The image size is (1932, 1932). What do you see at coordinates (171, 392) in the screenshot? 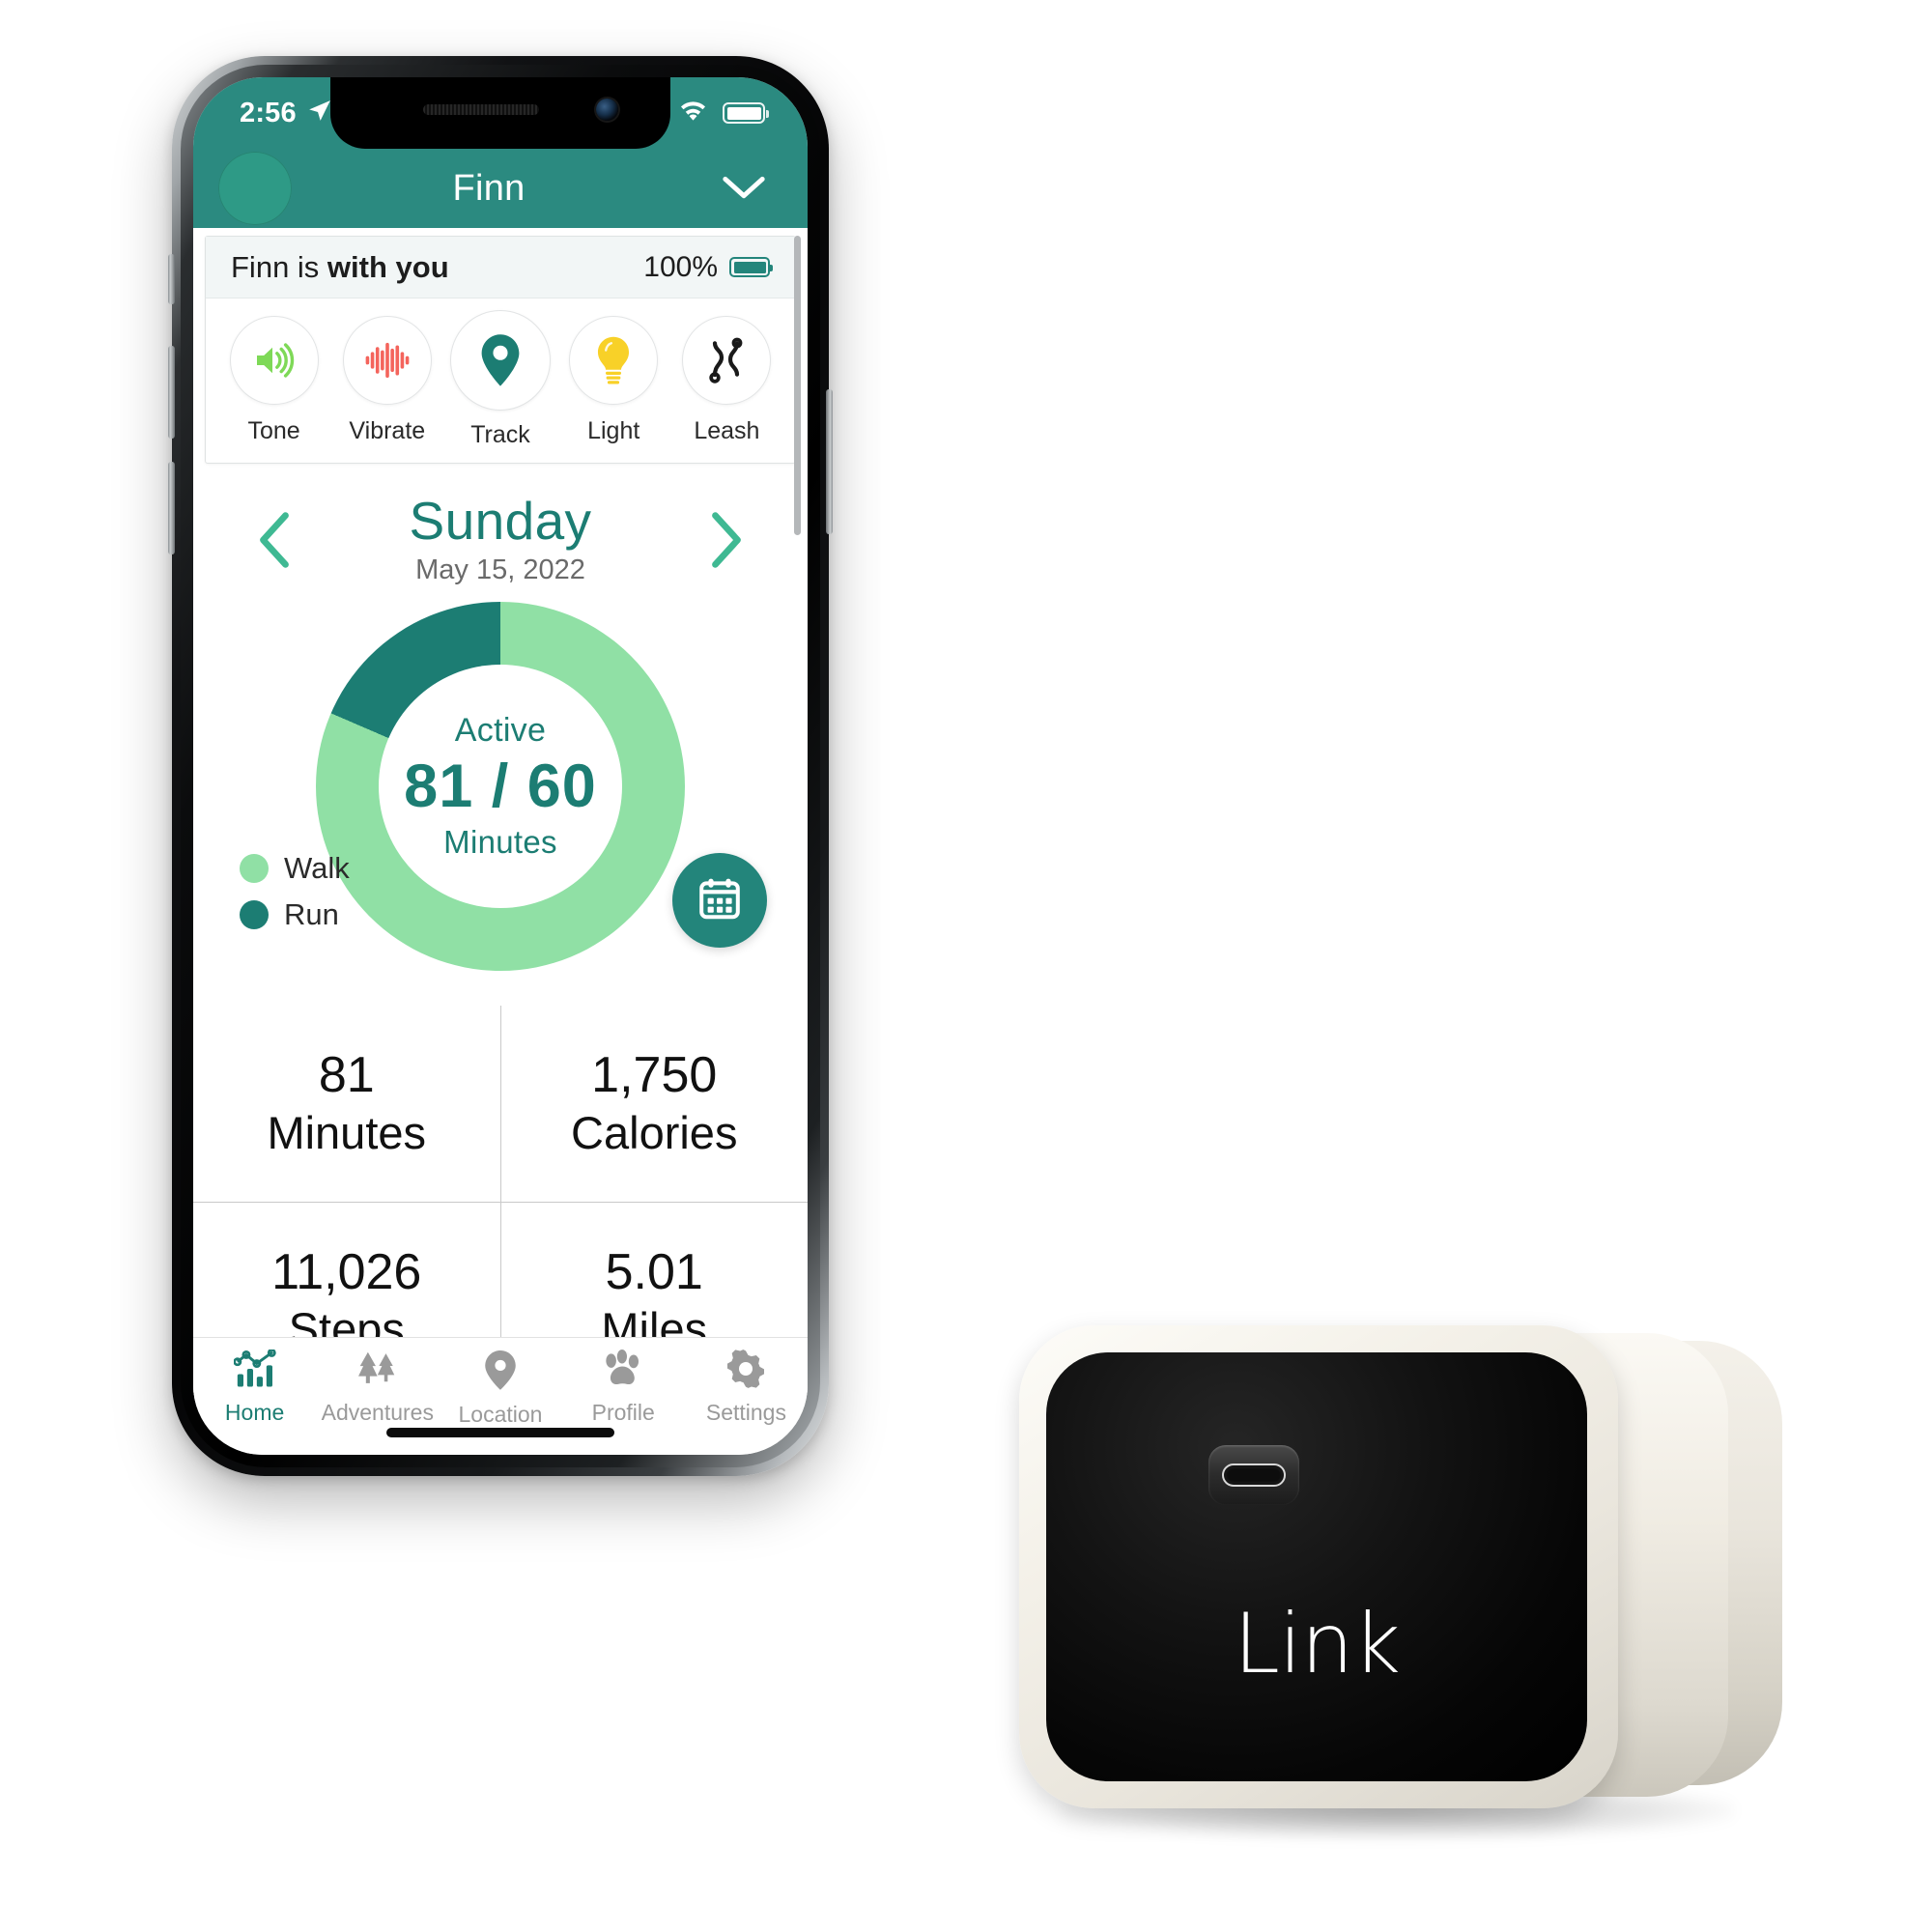
I see `volume-up-button` at bounding box center [171, 392].